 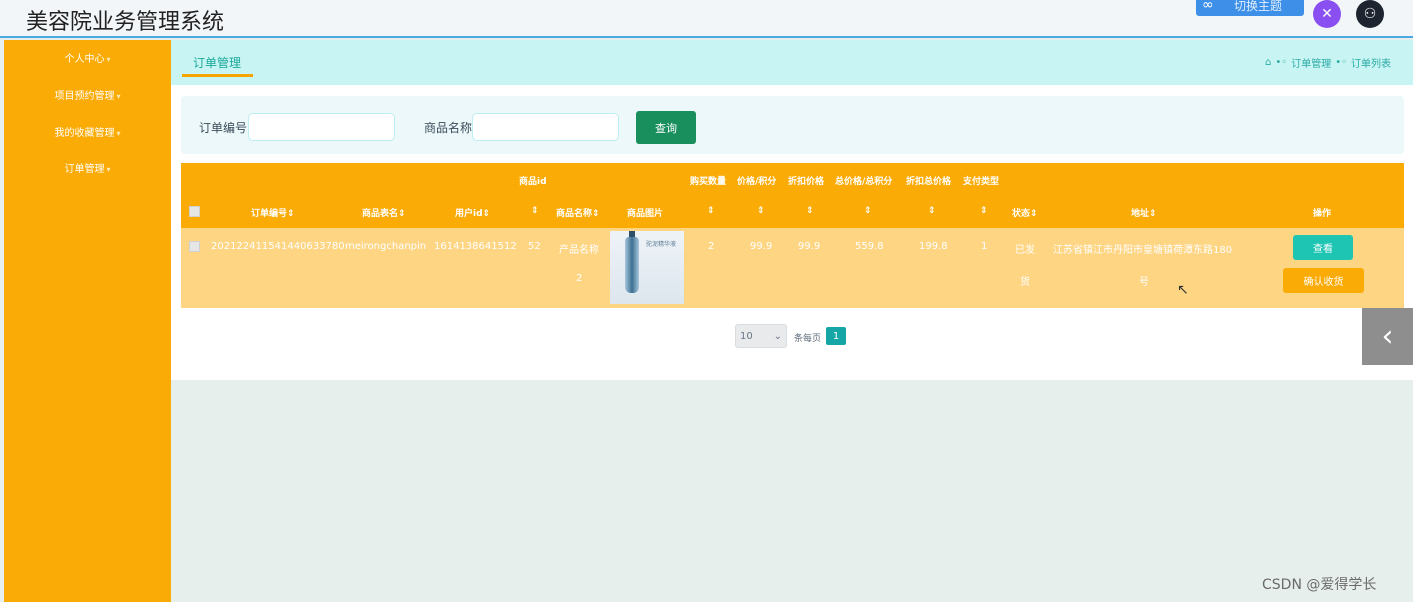 I want to click on cell-quantity: 2, so click(x=711, y=246).